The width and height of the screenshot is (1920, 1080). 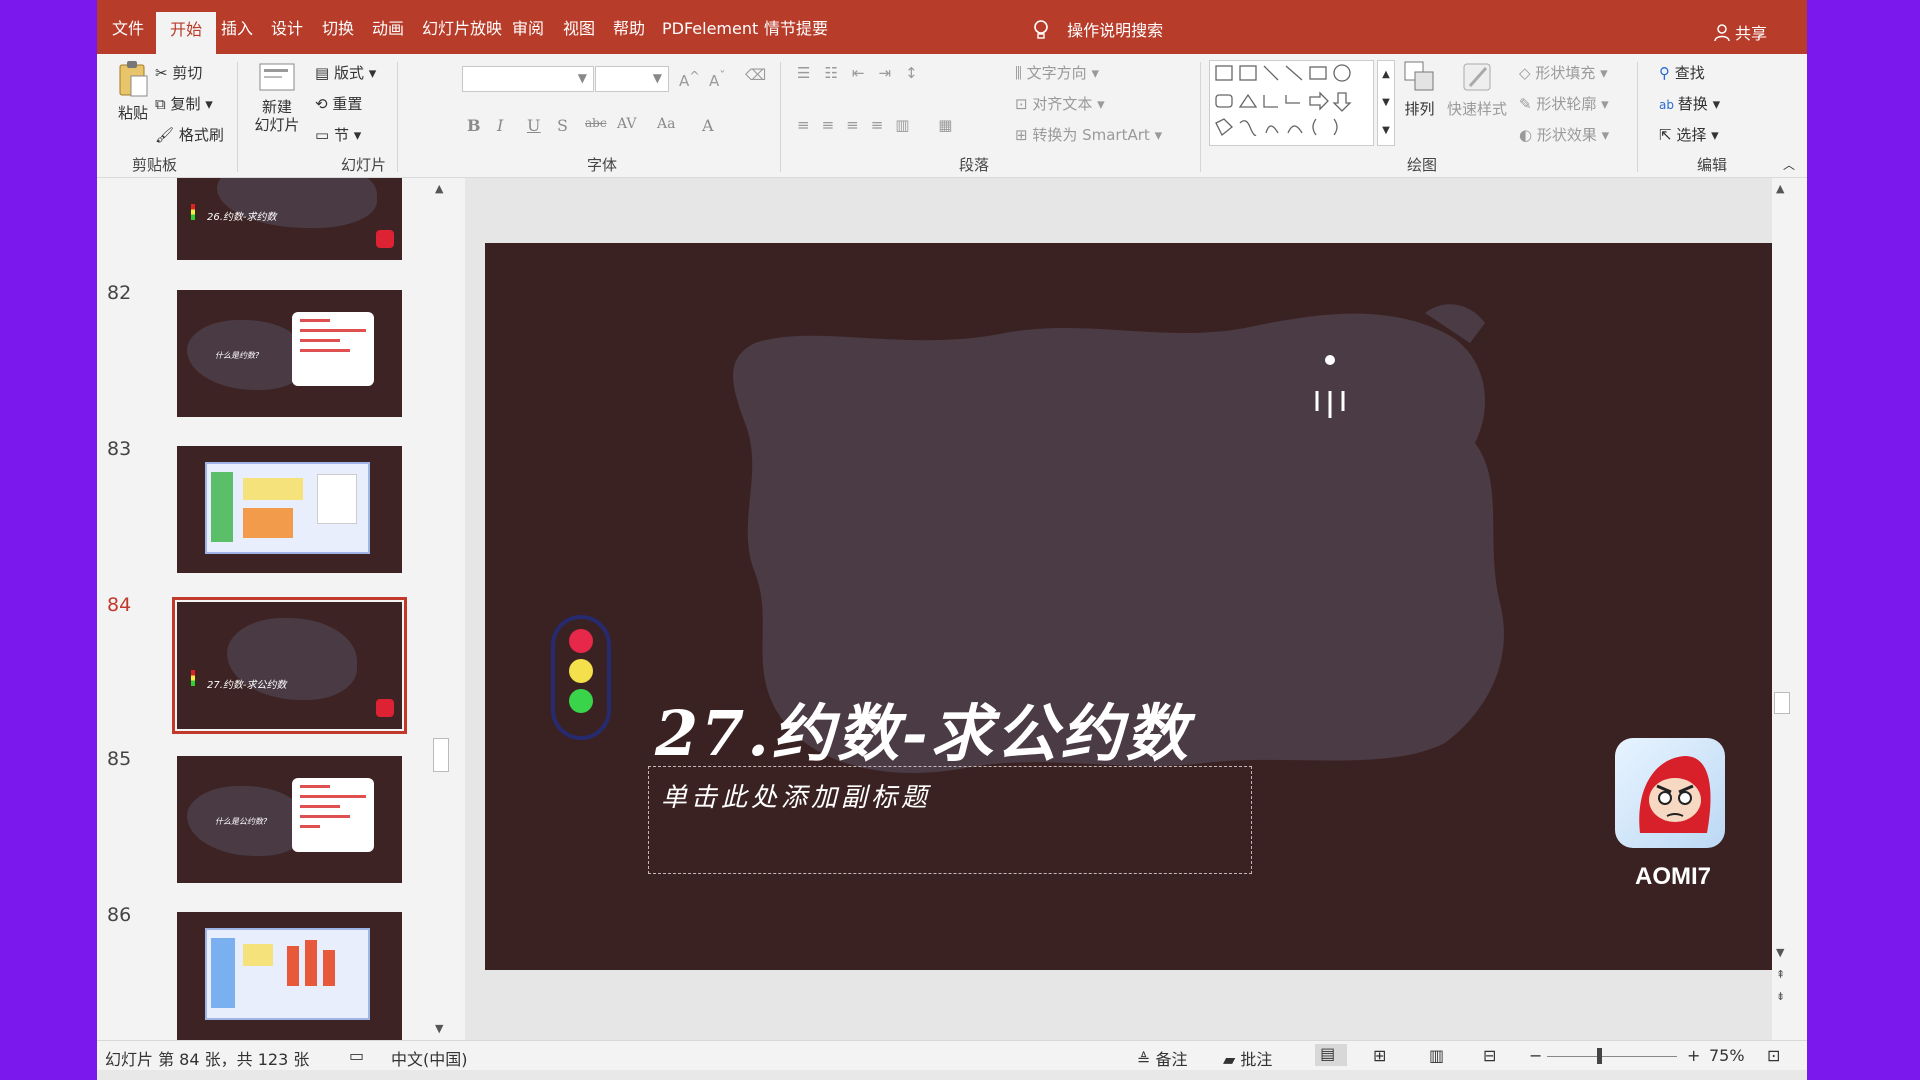 I want to click on slide-thumbnail: 什么是约数?, so click(x=289, y=353).